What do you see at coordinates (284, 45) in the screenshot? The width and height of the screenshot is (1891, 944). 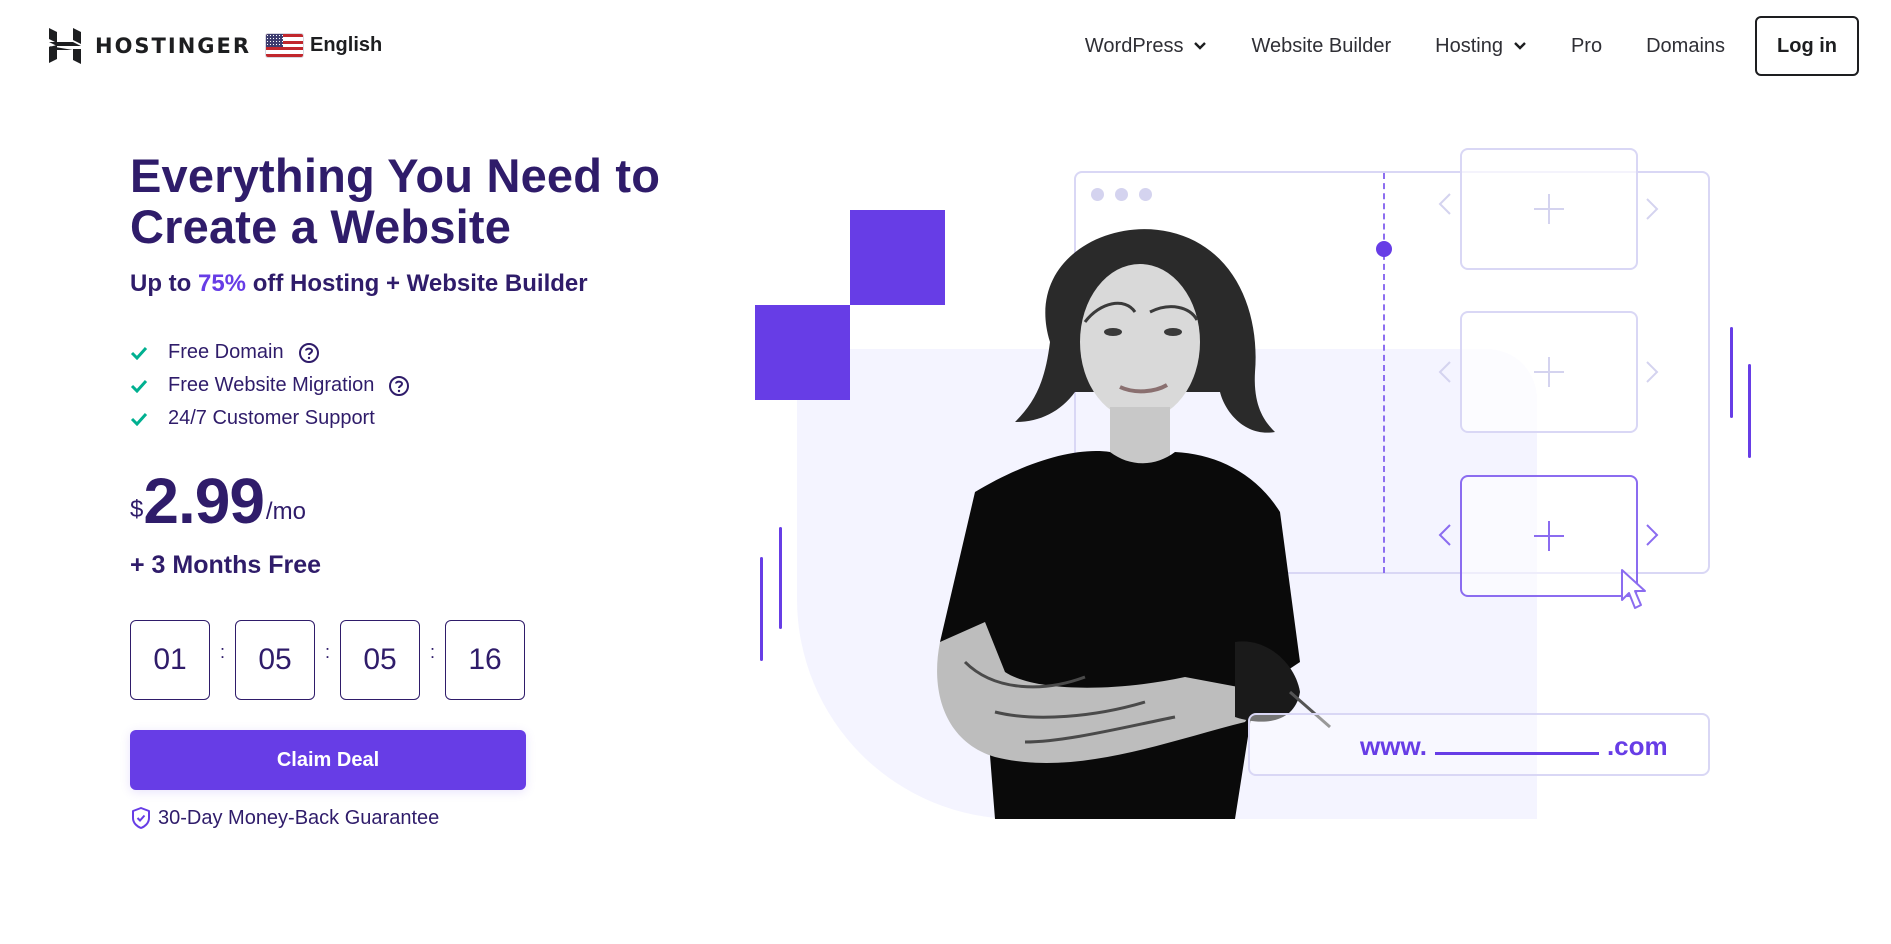 I see `us-flag-icon` at bounding box center [284, 45].